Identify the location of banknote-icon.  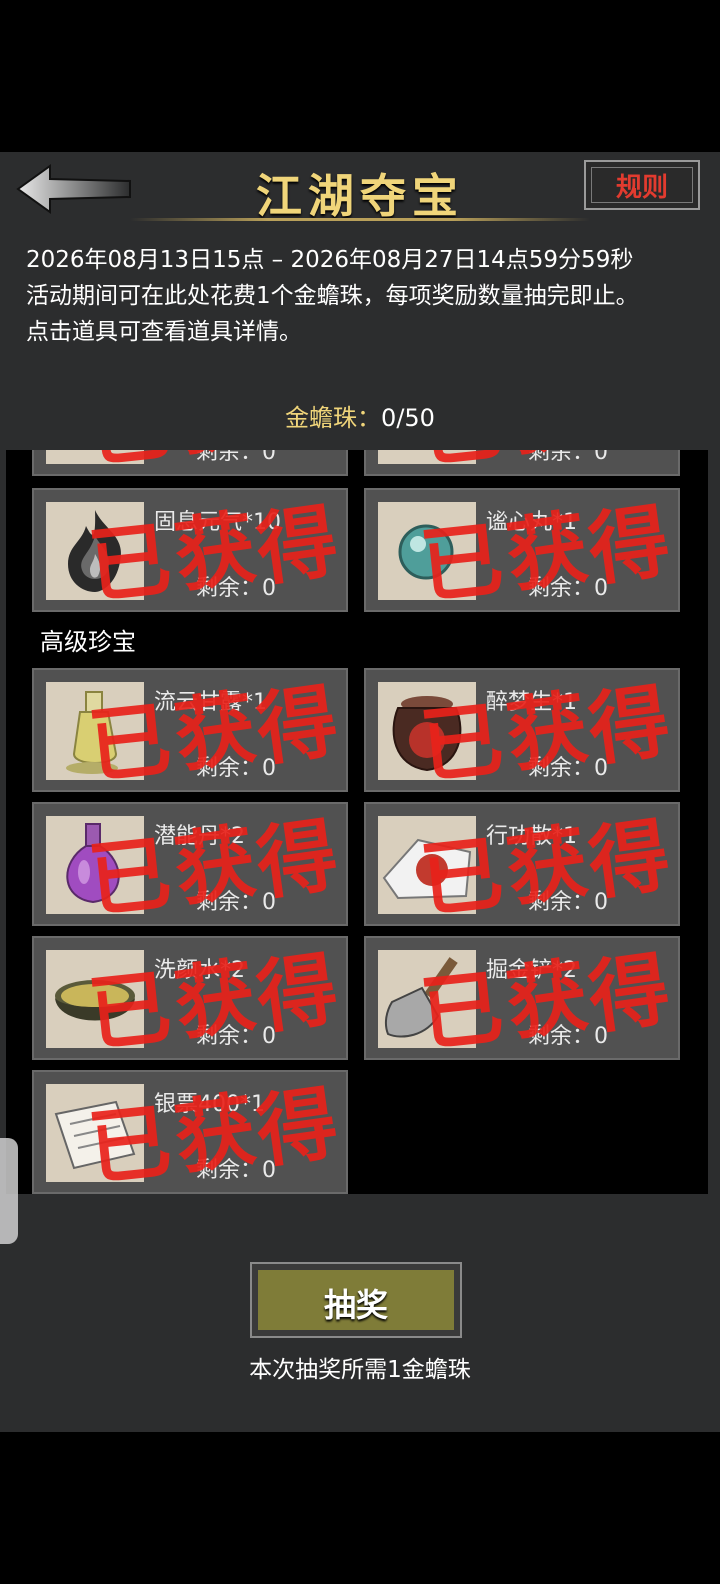
(95, 1135).